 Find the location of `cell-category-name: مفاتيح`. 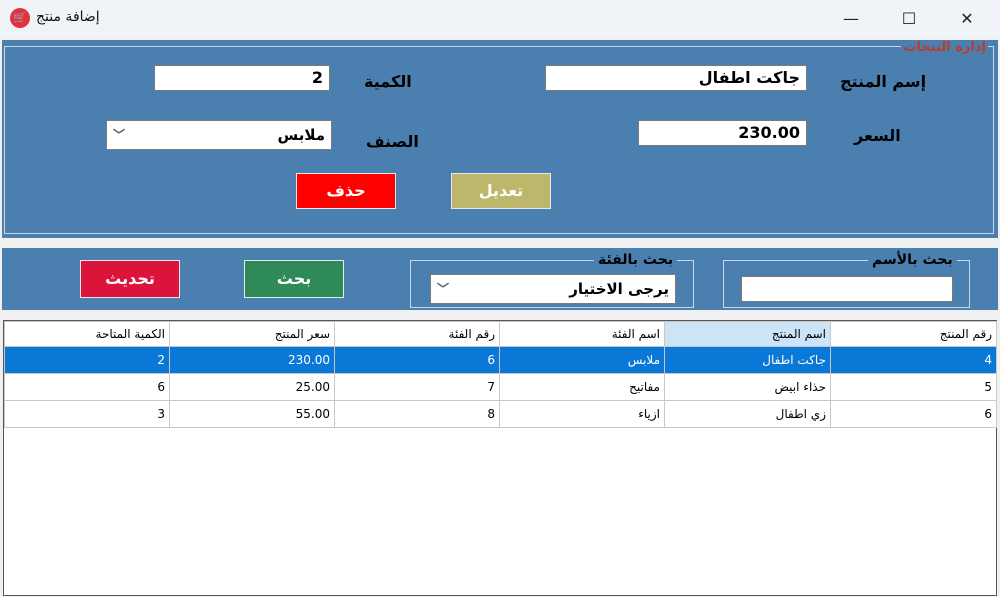

cell-category-name: مفاتيح is located at coordinates (582, 387).